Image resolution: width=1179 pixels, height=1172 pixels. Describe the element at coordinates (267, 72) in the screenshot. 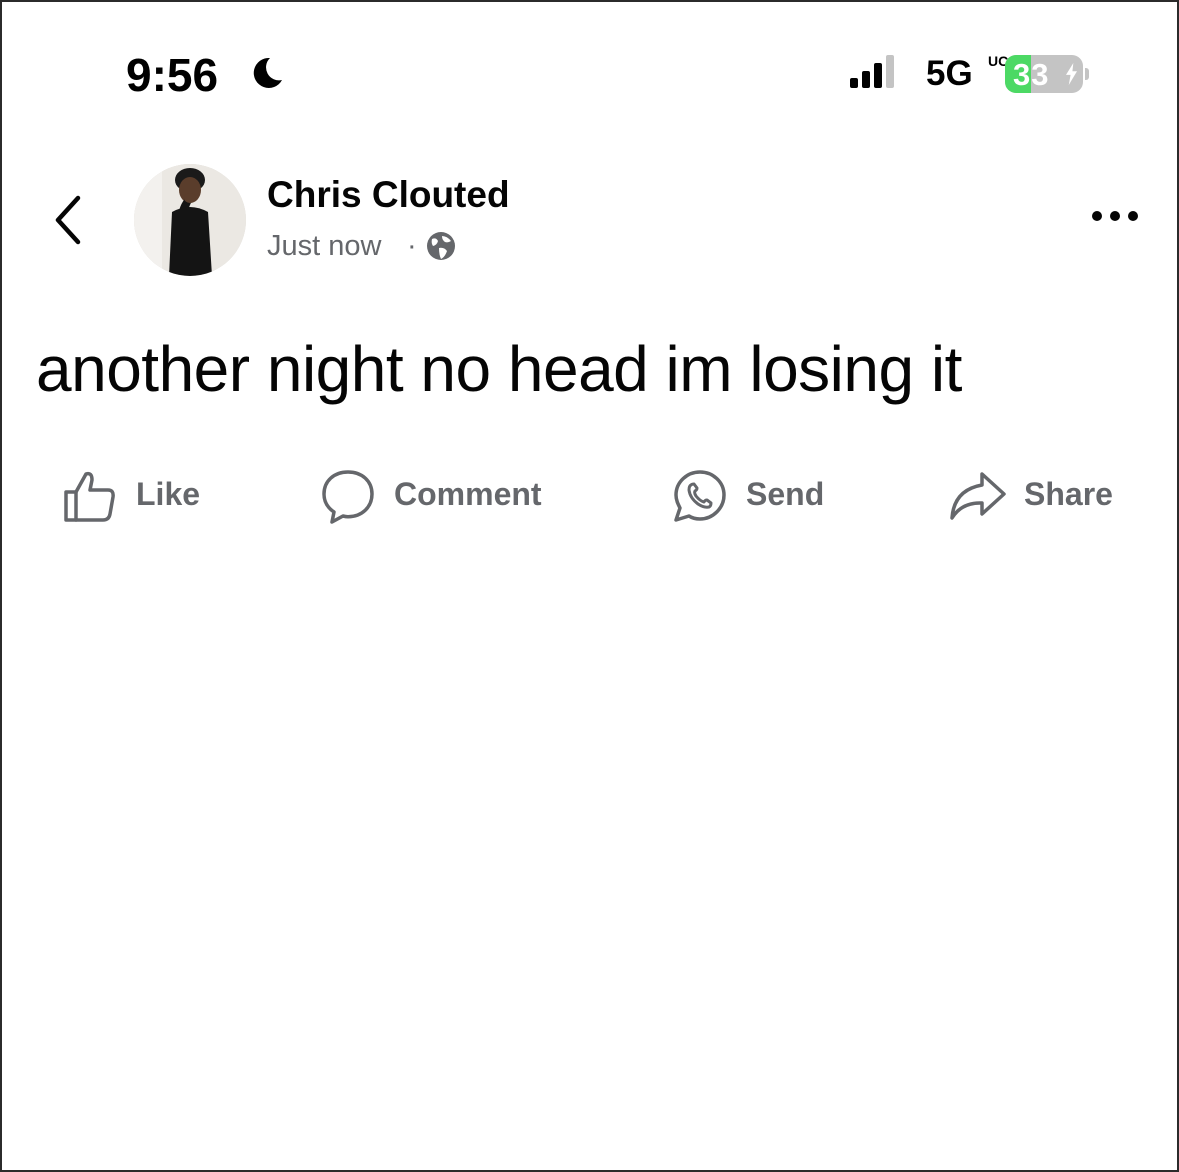

I see `moon-icon` at that location.